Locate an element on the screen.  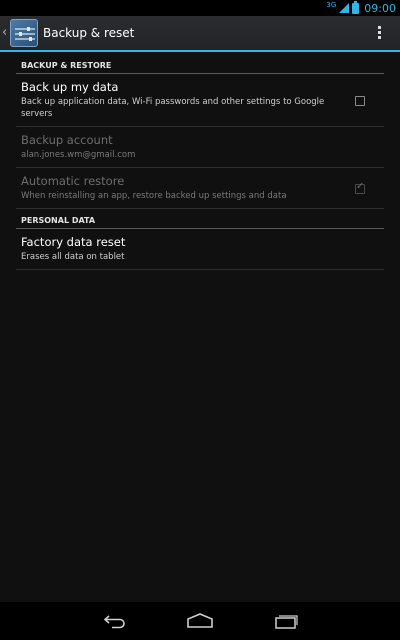
battery-icon is located at coordinates (356, 7).